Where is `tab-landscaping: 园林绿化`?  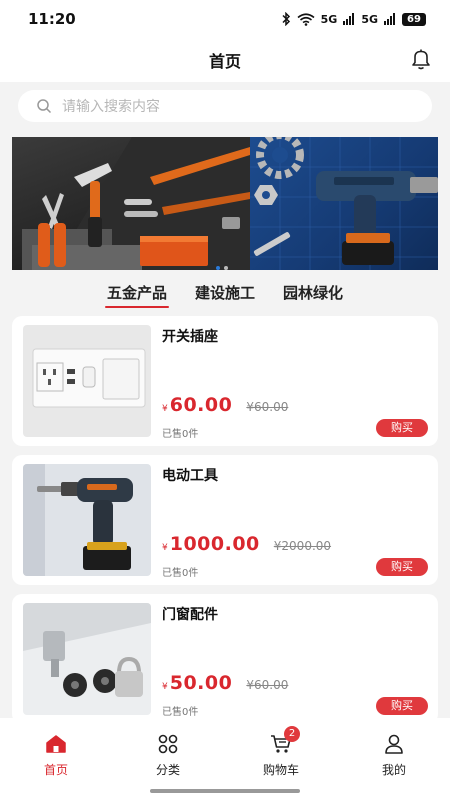 tab-landscaping: 园林绿化 is located at coordinates (313, 295).